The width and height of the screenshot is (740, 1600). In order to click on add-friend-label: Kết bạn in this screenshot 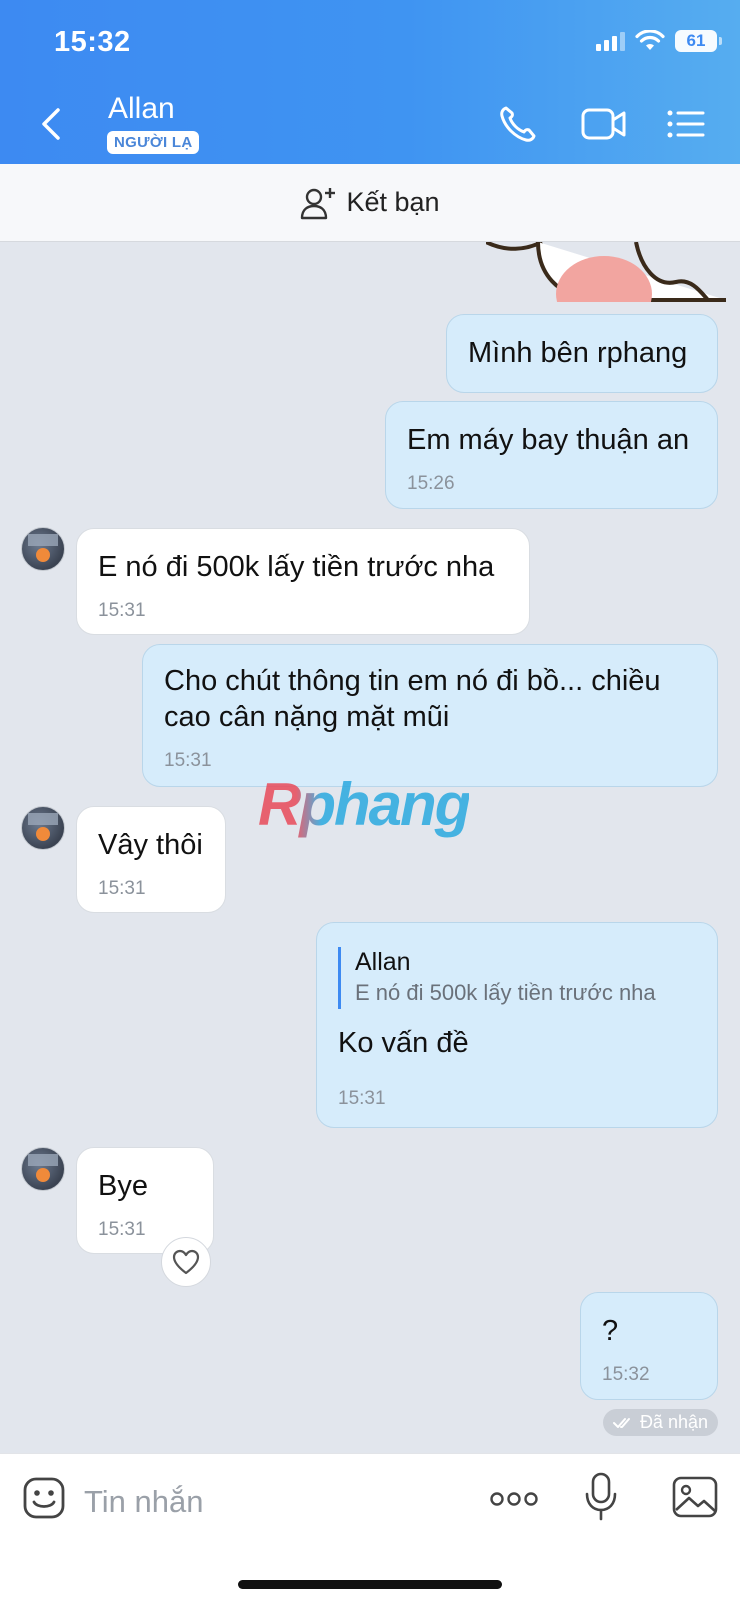, I will do `click(393, 202)`.